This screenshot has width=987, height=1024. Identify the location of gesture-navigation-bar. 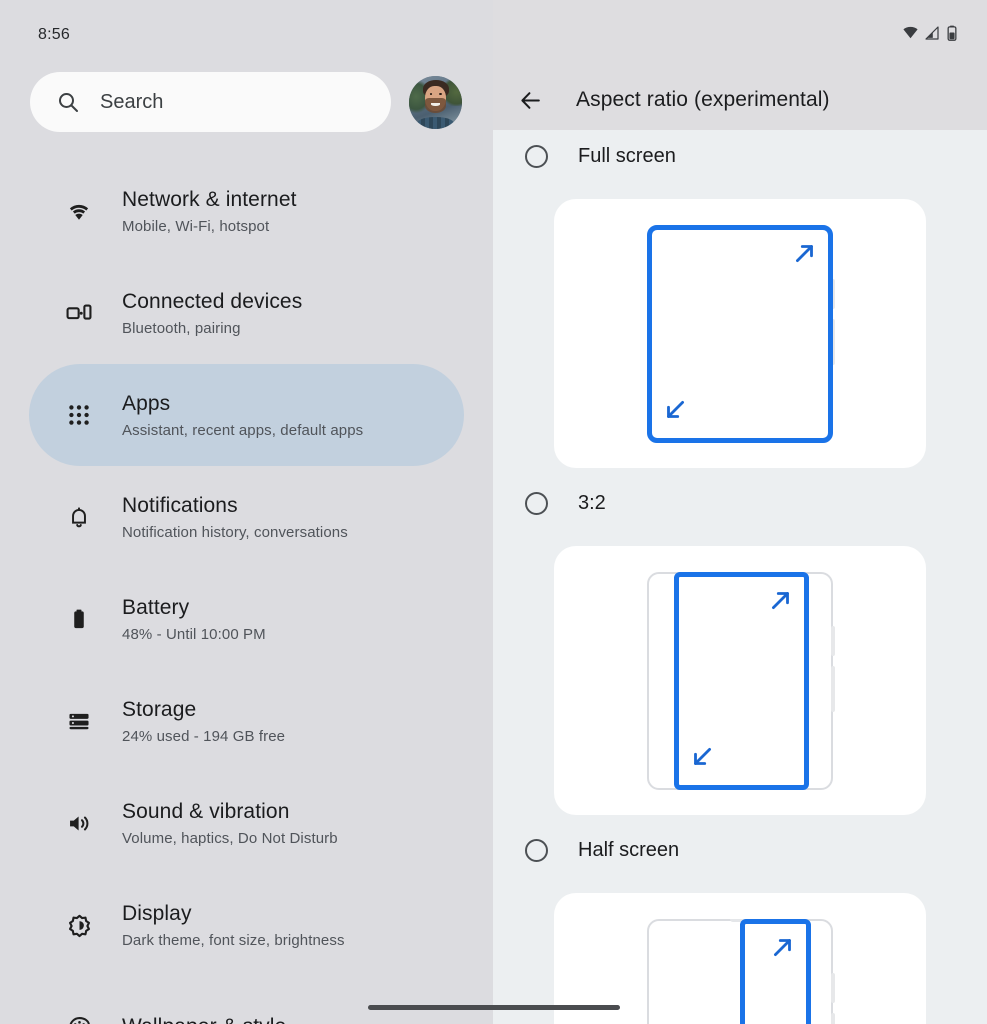
(494, 1007).